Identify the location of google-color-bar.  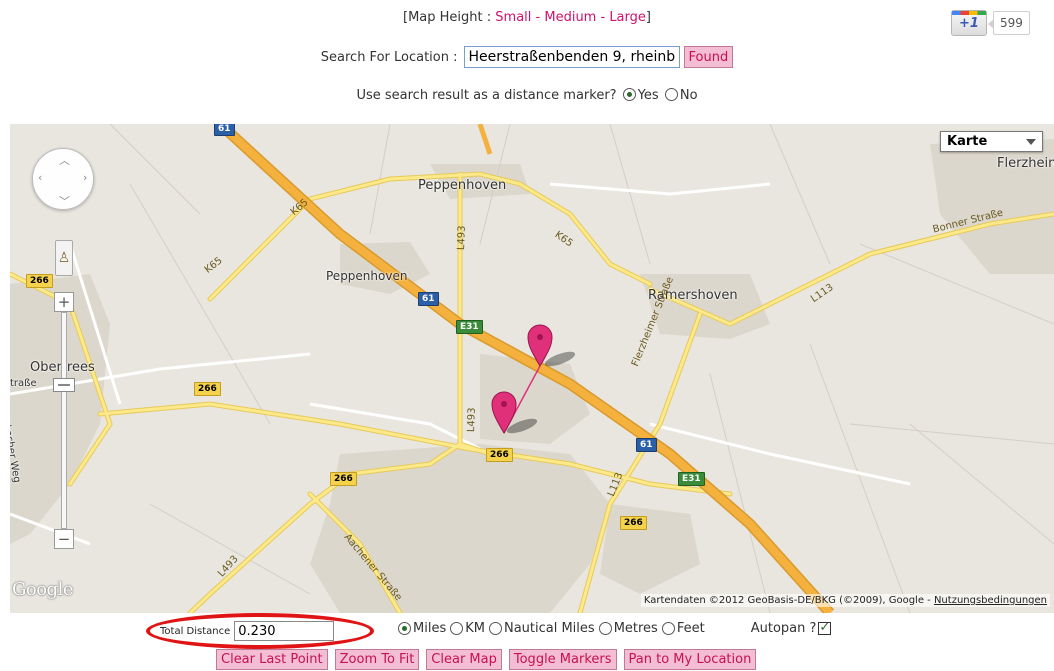
(969, 13).